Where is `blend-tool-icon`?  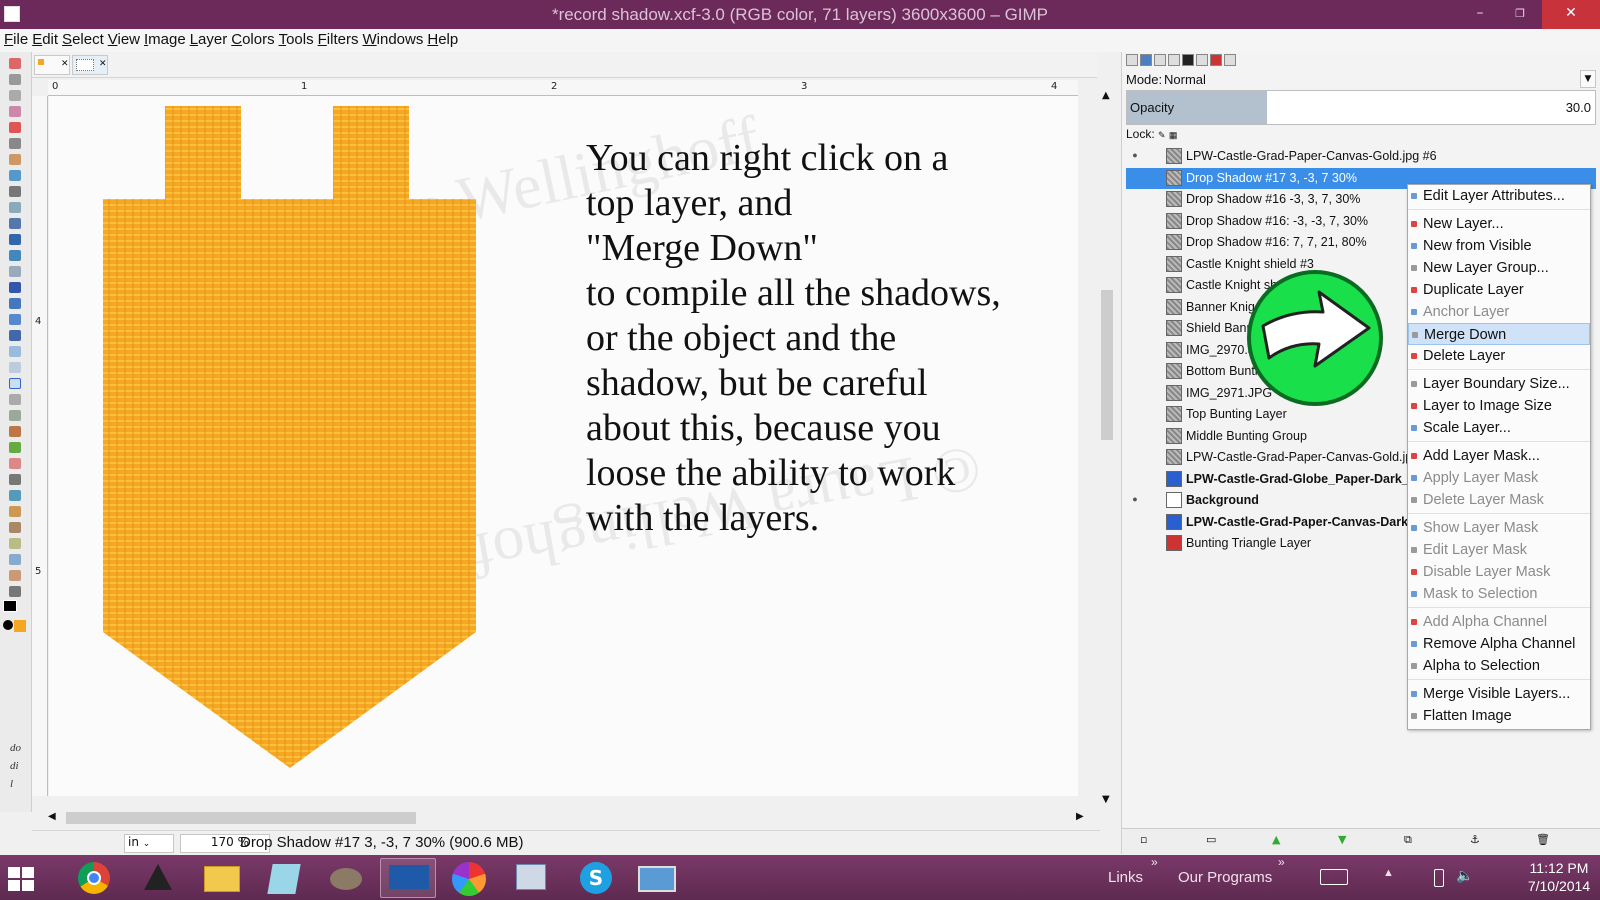 blend-tool-icon is located at coordinates (15, 415).